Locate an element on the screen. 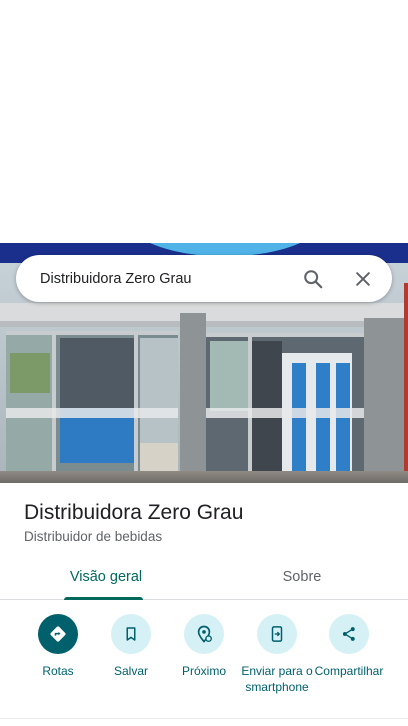 This screenshot has width=408, height=726. save-circle is located at coordinates (131, 634).